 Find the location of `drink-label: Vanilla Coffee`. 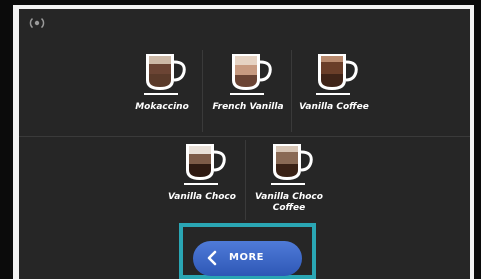

drink-label: Vanilla Coffee is located at coordinates (334, 107).